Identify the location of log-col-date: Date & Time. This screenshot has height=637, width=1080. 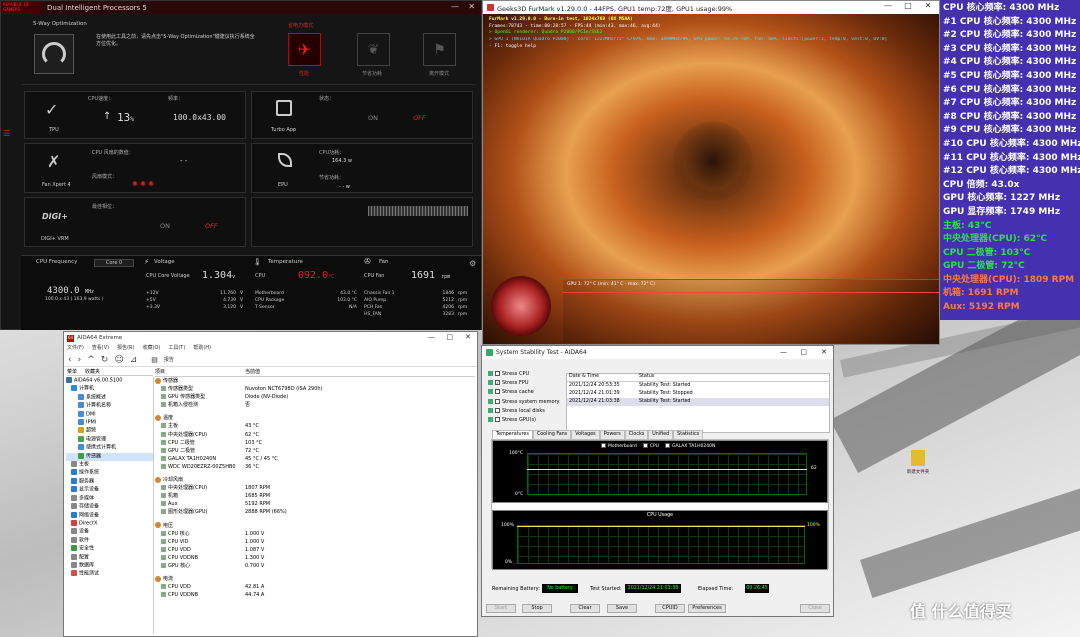
(604, 377).